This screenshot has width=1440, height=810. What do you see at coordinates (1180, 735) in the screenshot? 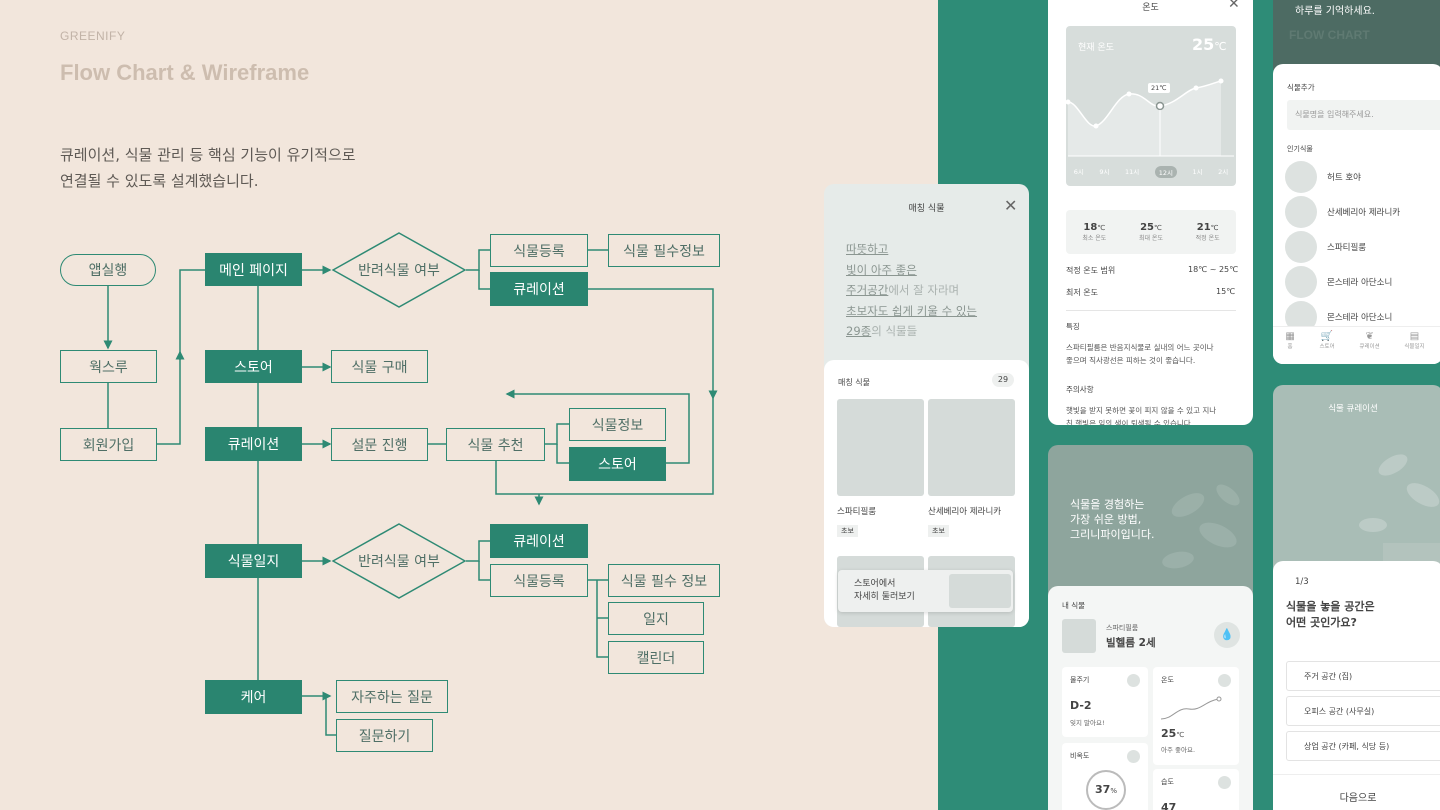
I see `tile-unit: ℃` at bounding box center [1180, 735].